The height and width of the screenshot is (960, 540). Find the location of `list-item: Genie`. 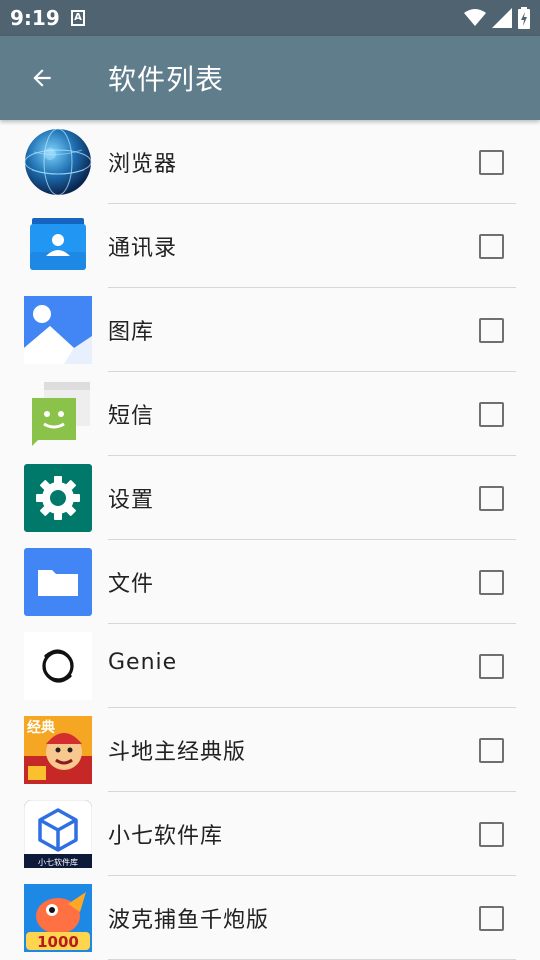

list-item: Genie is located at coordinates (270, 666).